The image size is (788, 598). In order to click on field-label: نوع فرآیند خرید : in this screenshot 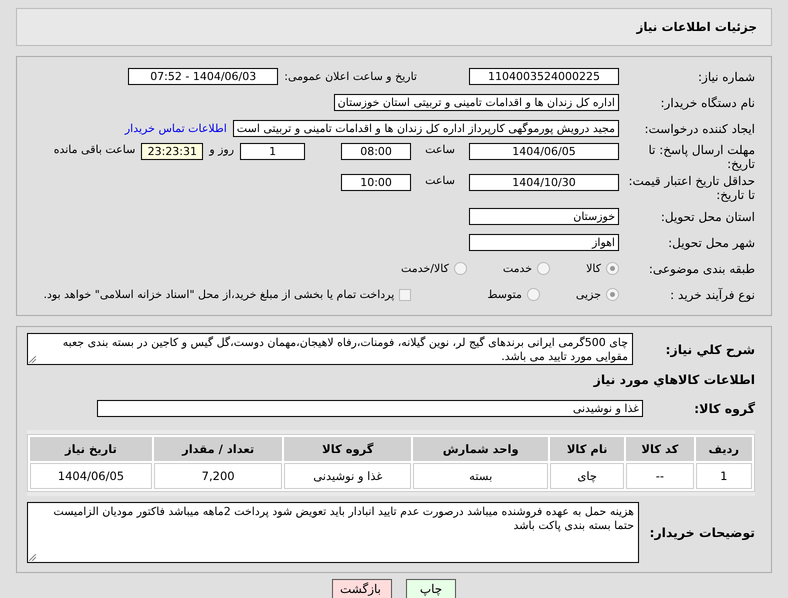, I will do `click(712, 295)`.